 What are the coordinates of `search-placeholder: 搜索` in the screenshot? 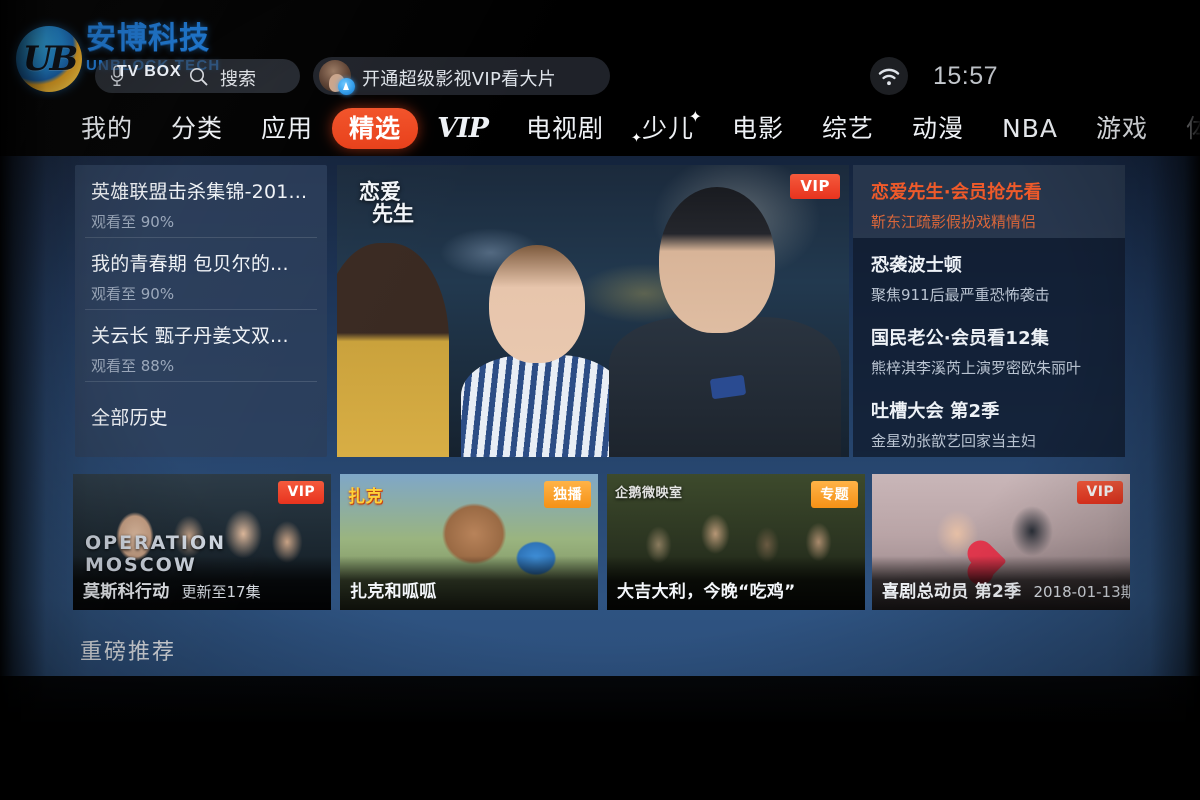 It's located at (238, 79).